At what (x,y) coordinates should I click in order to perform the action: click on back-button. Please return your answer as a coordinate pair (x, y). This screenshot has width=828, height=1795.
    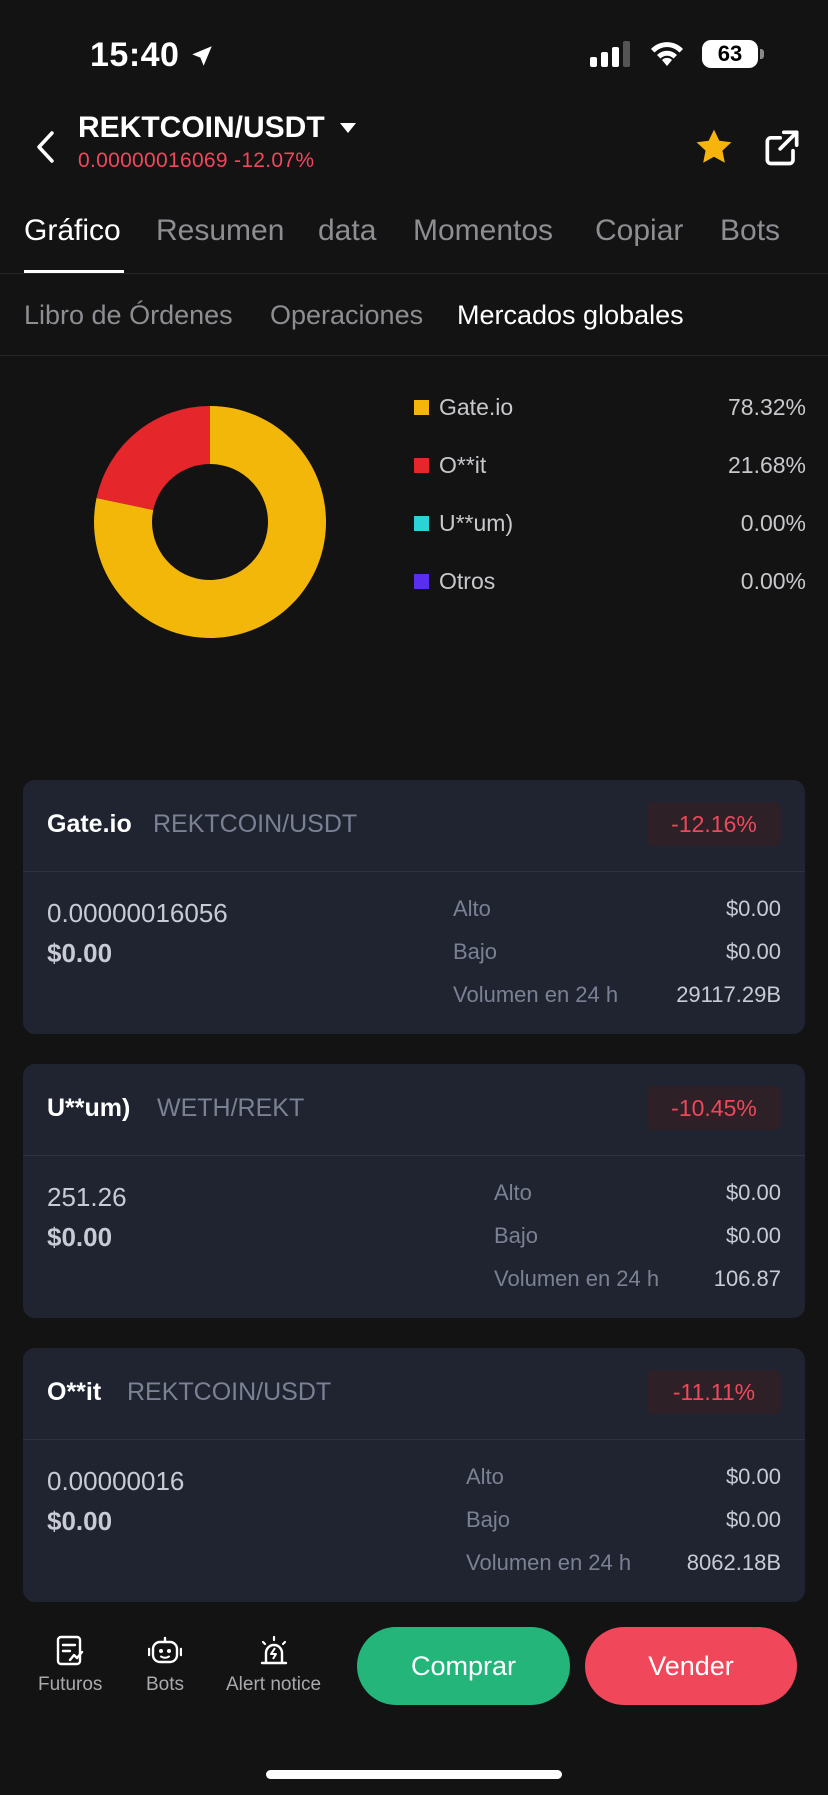
    Looking at the image, I should click on (46, 147).